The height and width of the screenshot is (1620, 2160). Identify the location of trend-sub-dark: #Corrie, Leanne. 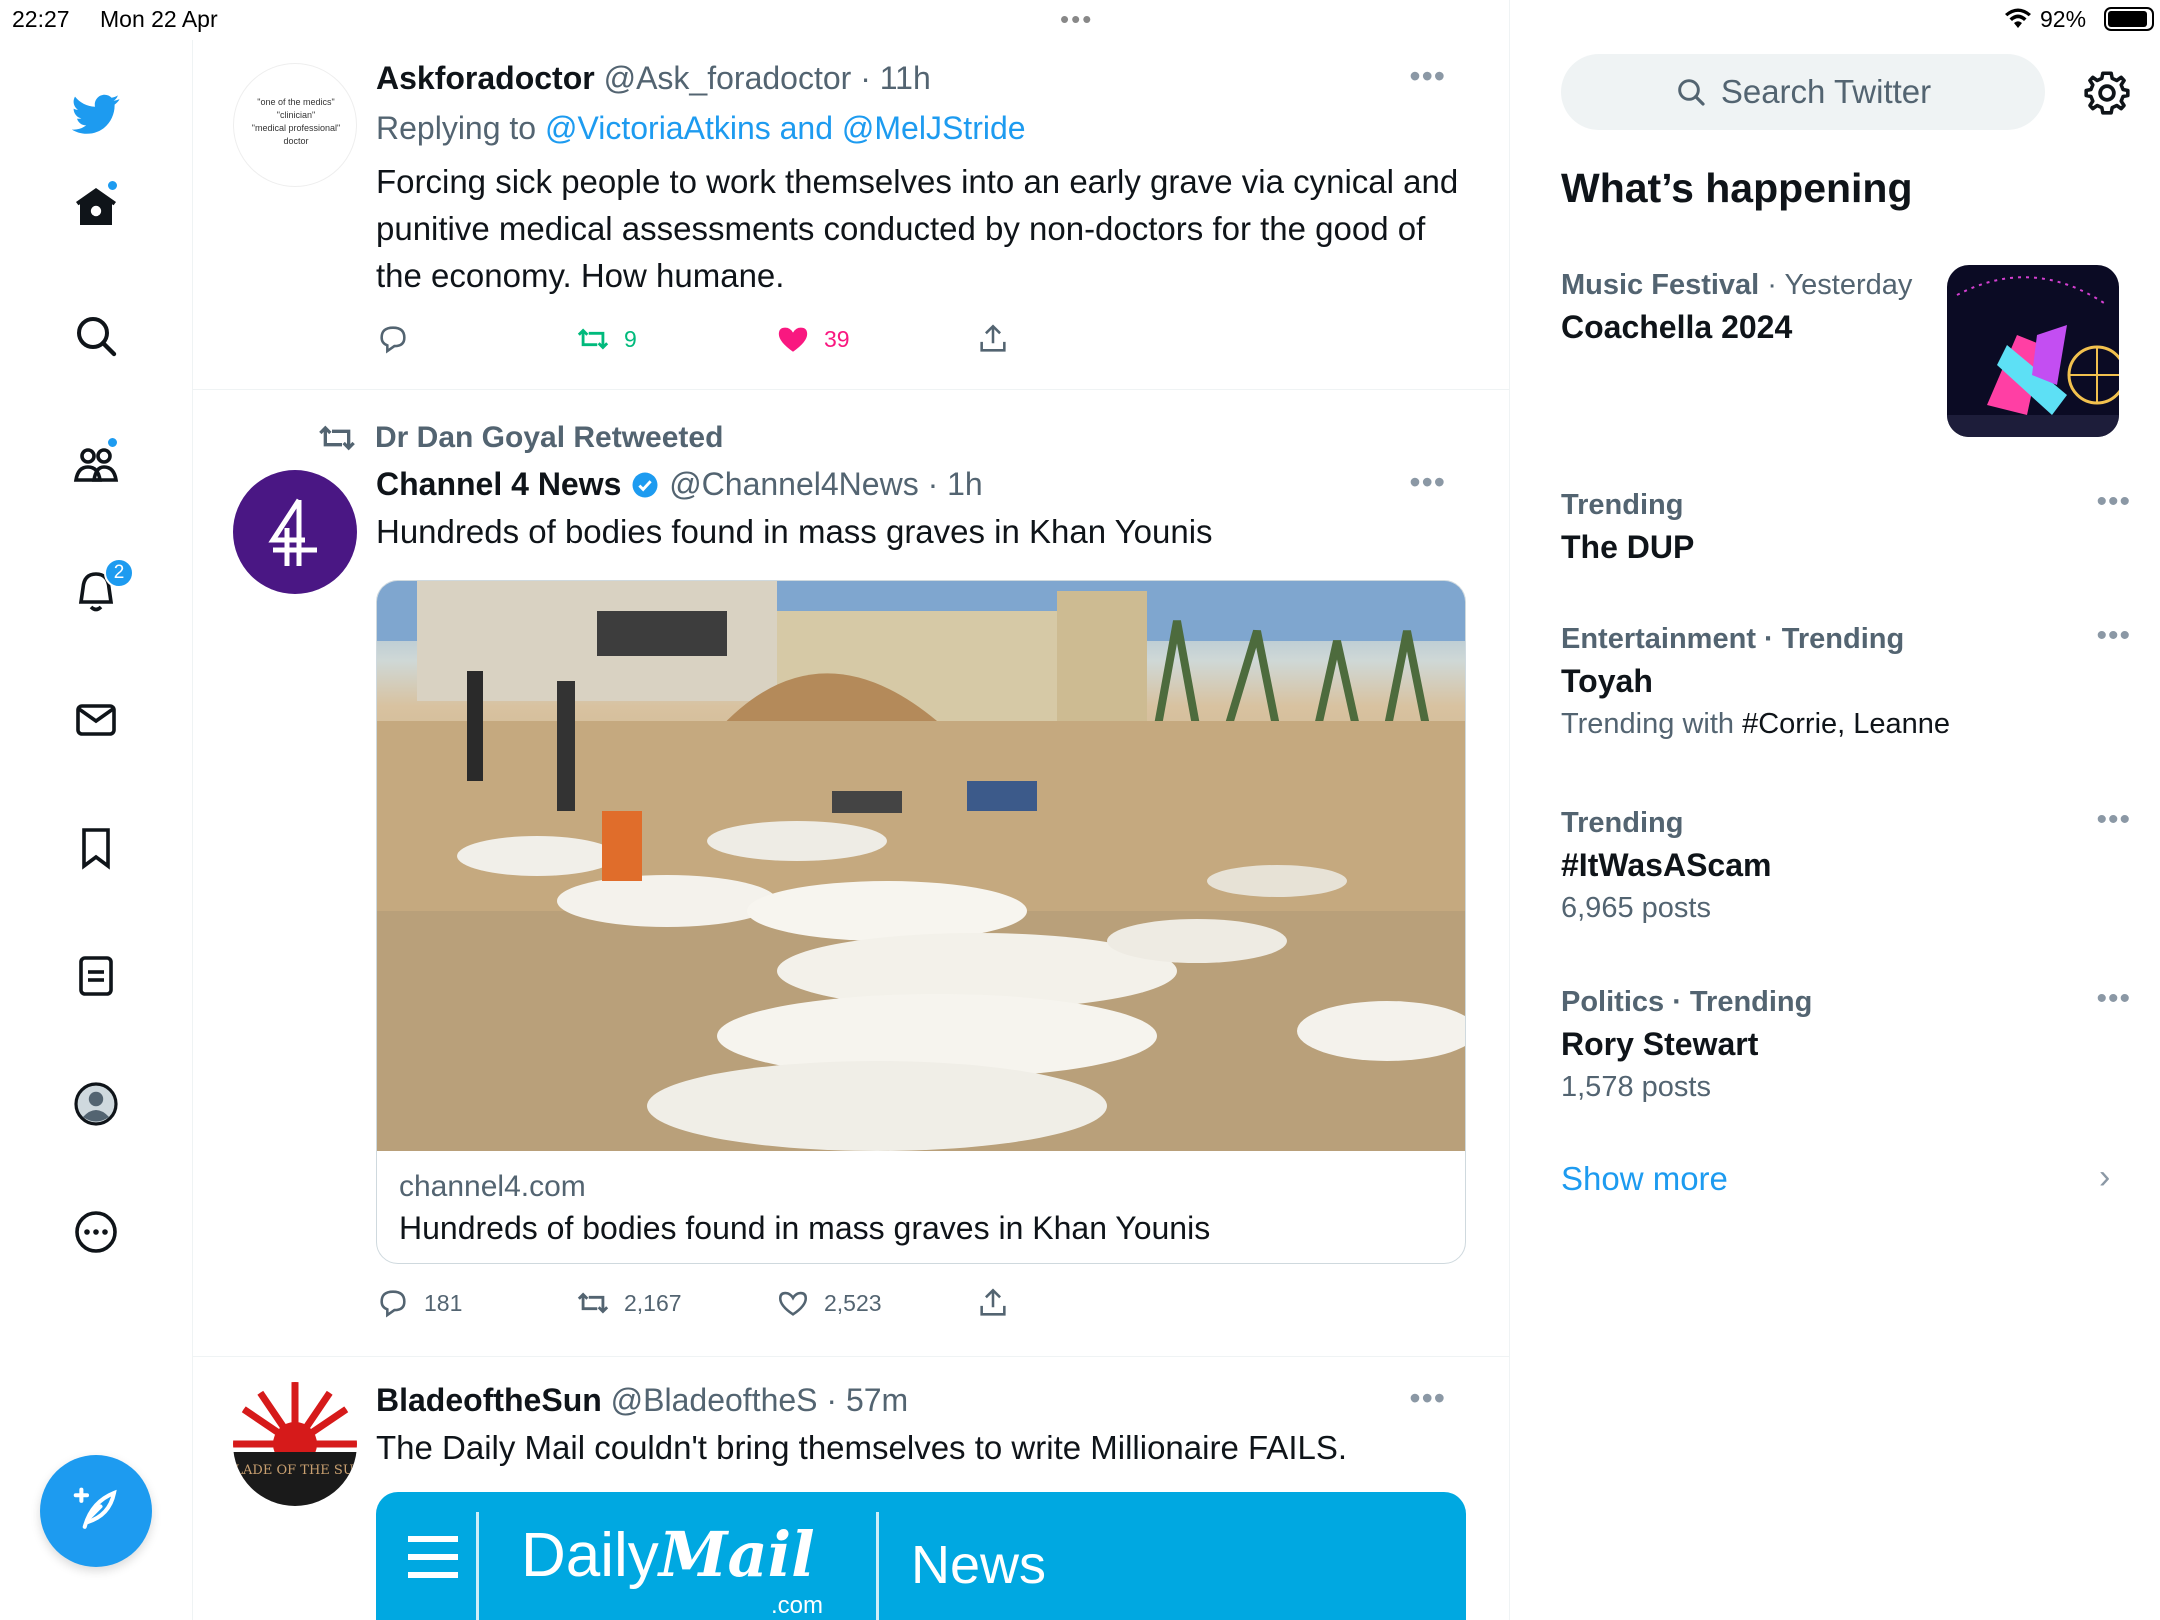
(1846, 724).